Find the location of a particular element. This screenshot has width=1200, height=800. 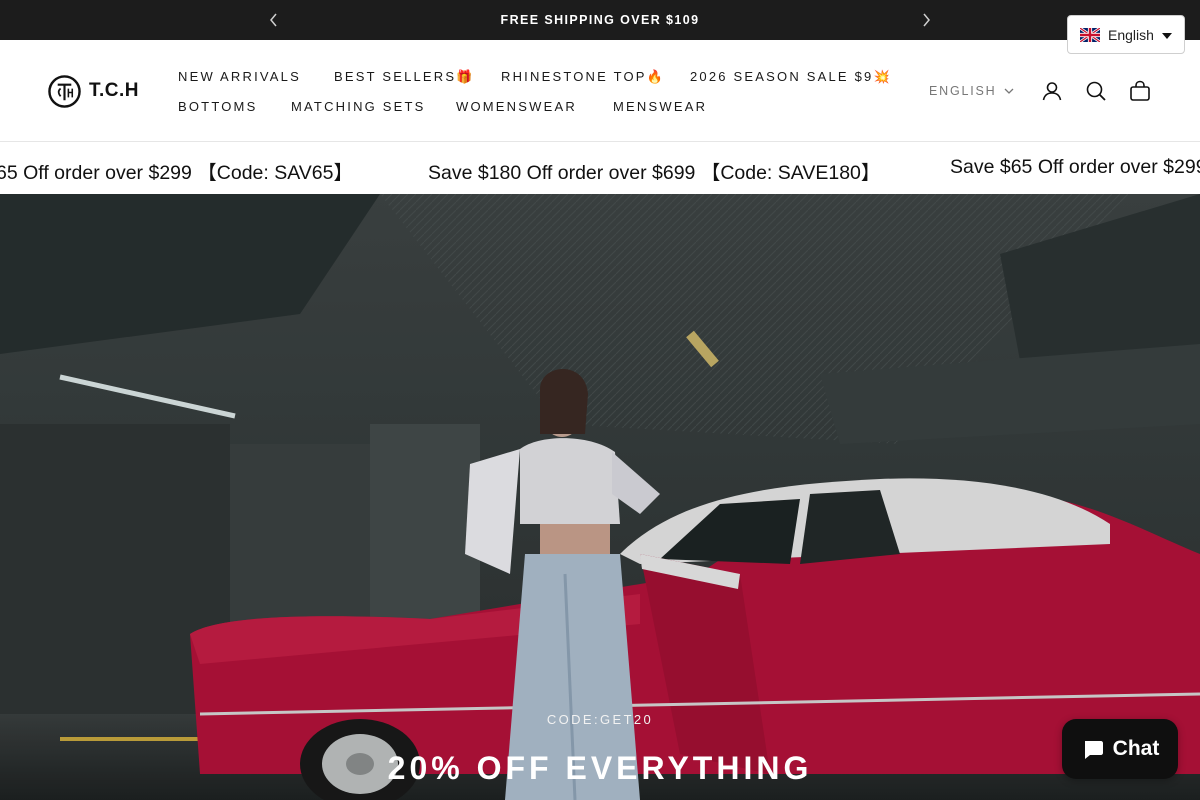

nav-item-bottoms: BOTTOMS is located at coordinates (217, 106).